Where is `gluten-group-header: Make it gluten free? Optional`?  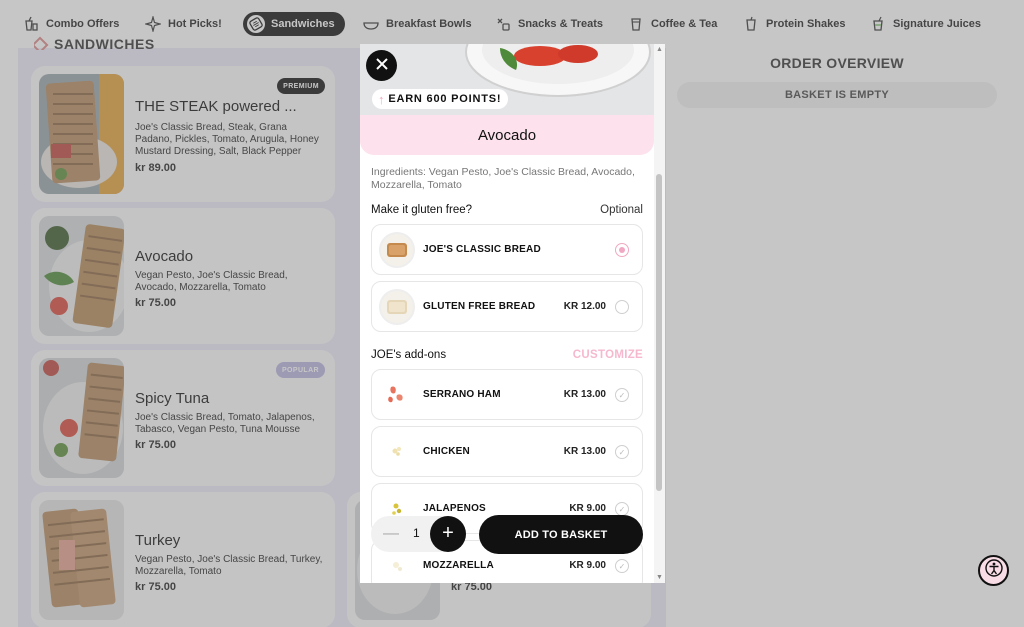
gluten-group-header: Make it gluten free? Optional is located at coordinates (507, 210).